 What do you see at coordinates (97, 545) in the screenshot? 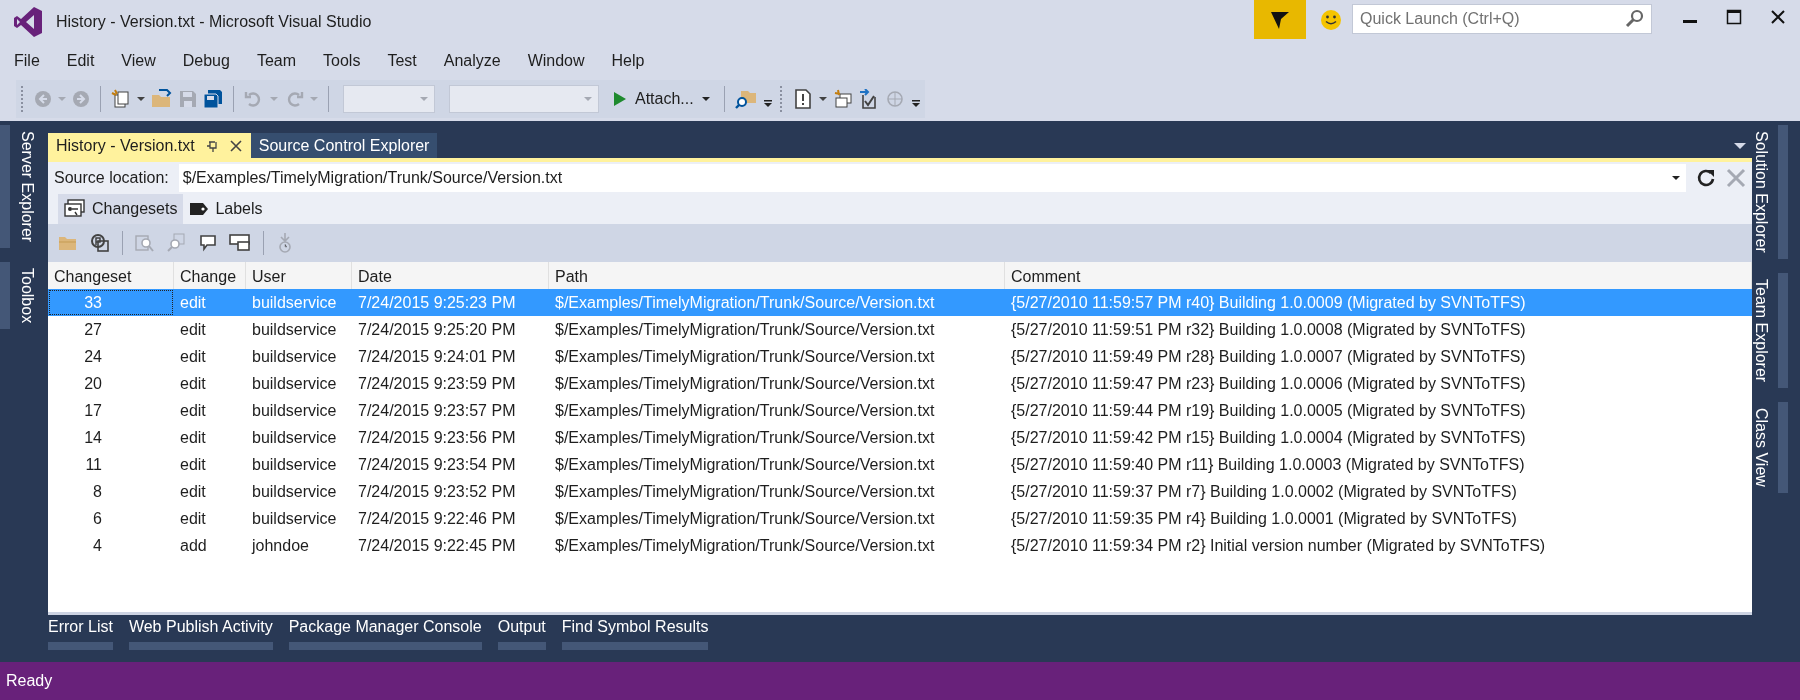
I see `table-cell-text: 4` at bounding box center [97, 545].